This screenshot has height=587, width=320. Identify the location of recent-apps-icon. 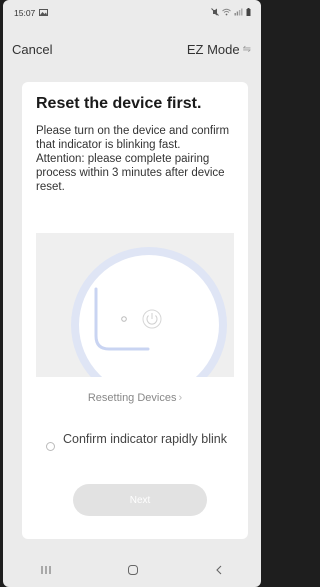
(46, 570).